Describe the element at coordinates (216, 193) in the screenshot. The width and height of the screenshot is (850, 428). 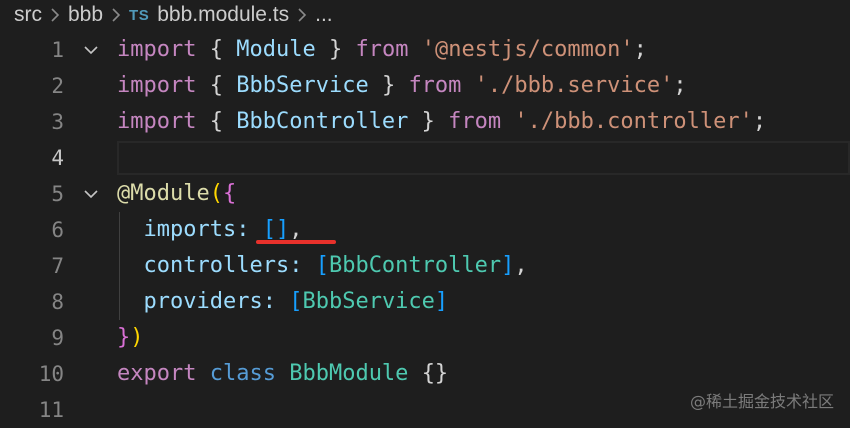
I see `code-token: (` at that location.